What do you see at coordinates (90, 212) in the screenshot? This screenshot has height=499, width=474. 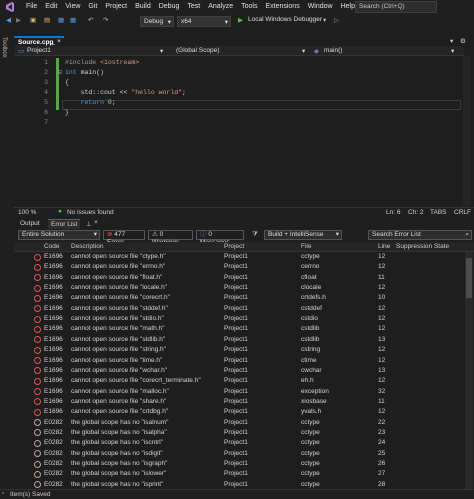 I see `issues-status: No issues found` at bounding box center [90, 212].